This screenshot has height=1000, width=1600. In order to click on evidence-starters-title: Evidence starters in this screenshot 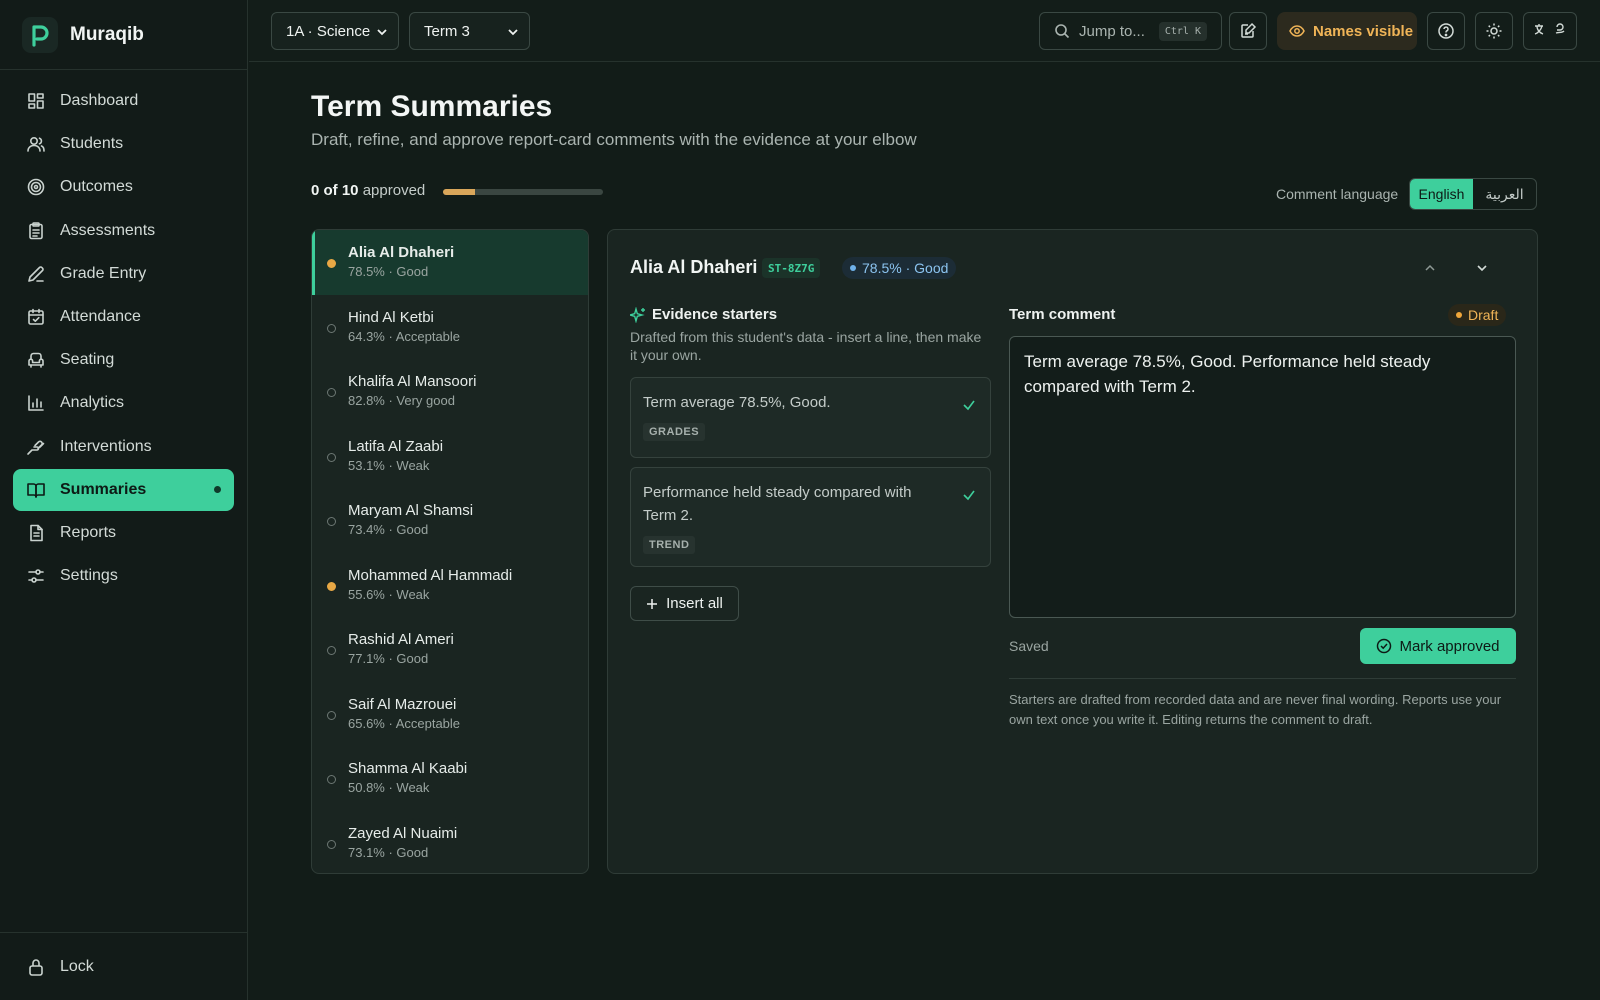, I will do `click(715, 314)`.